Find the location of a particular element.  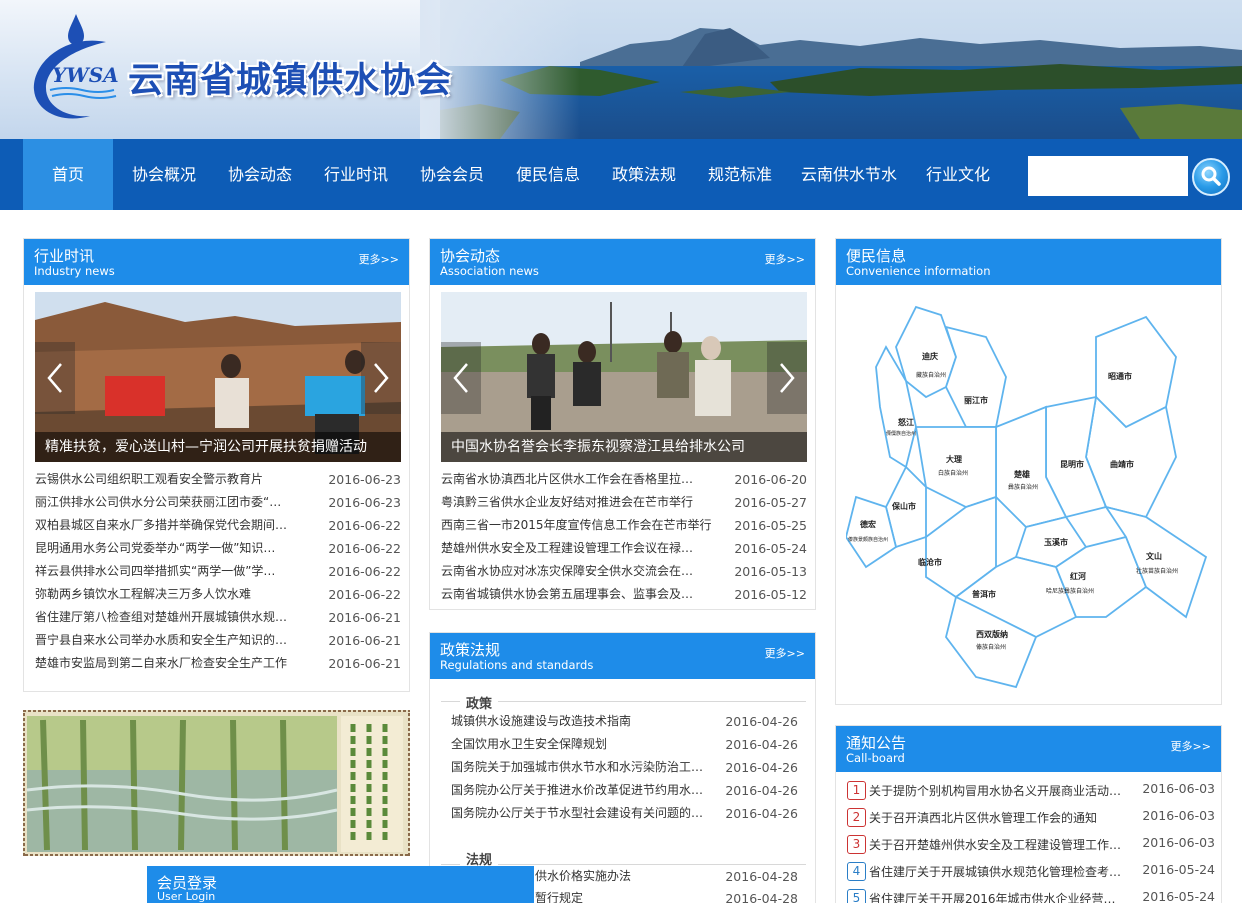

chevron-right-icon is located at coordinates (381, 378).